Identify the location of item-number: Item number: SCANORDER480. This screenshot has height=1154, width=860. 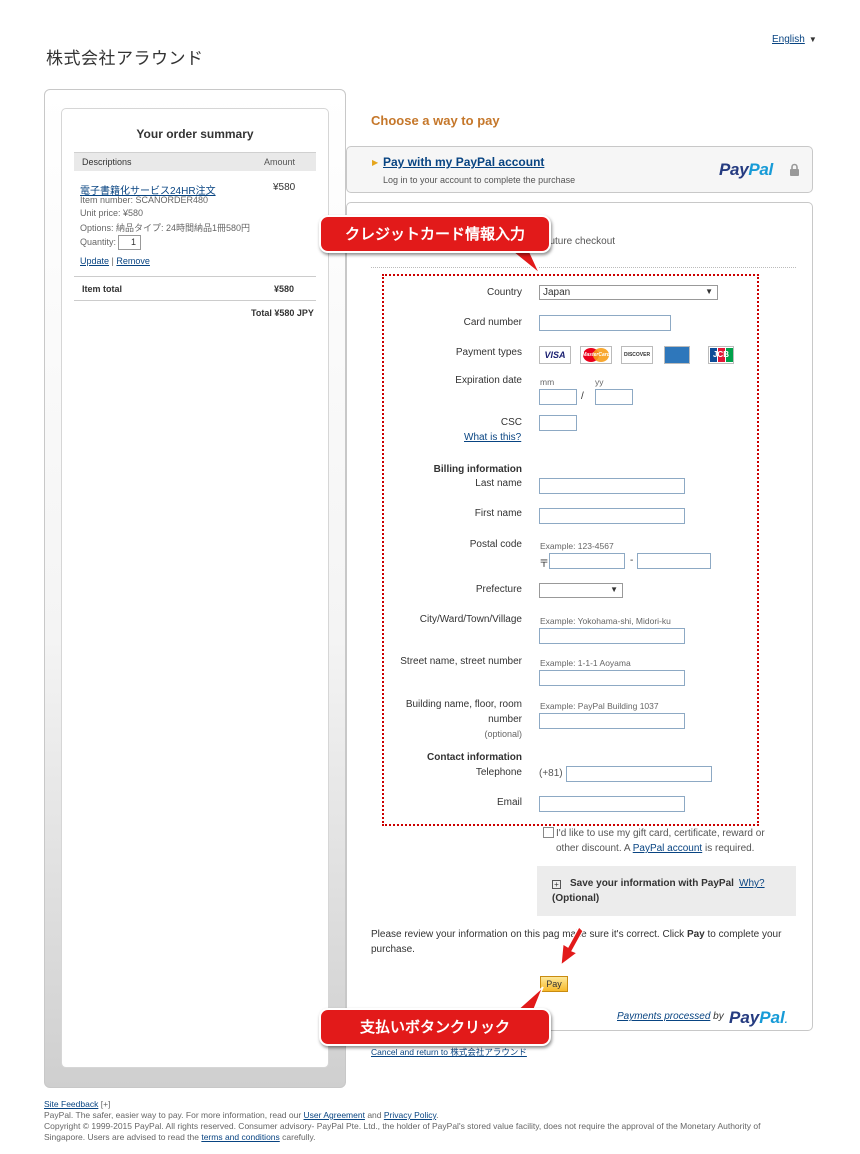
(144, 200).